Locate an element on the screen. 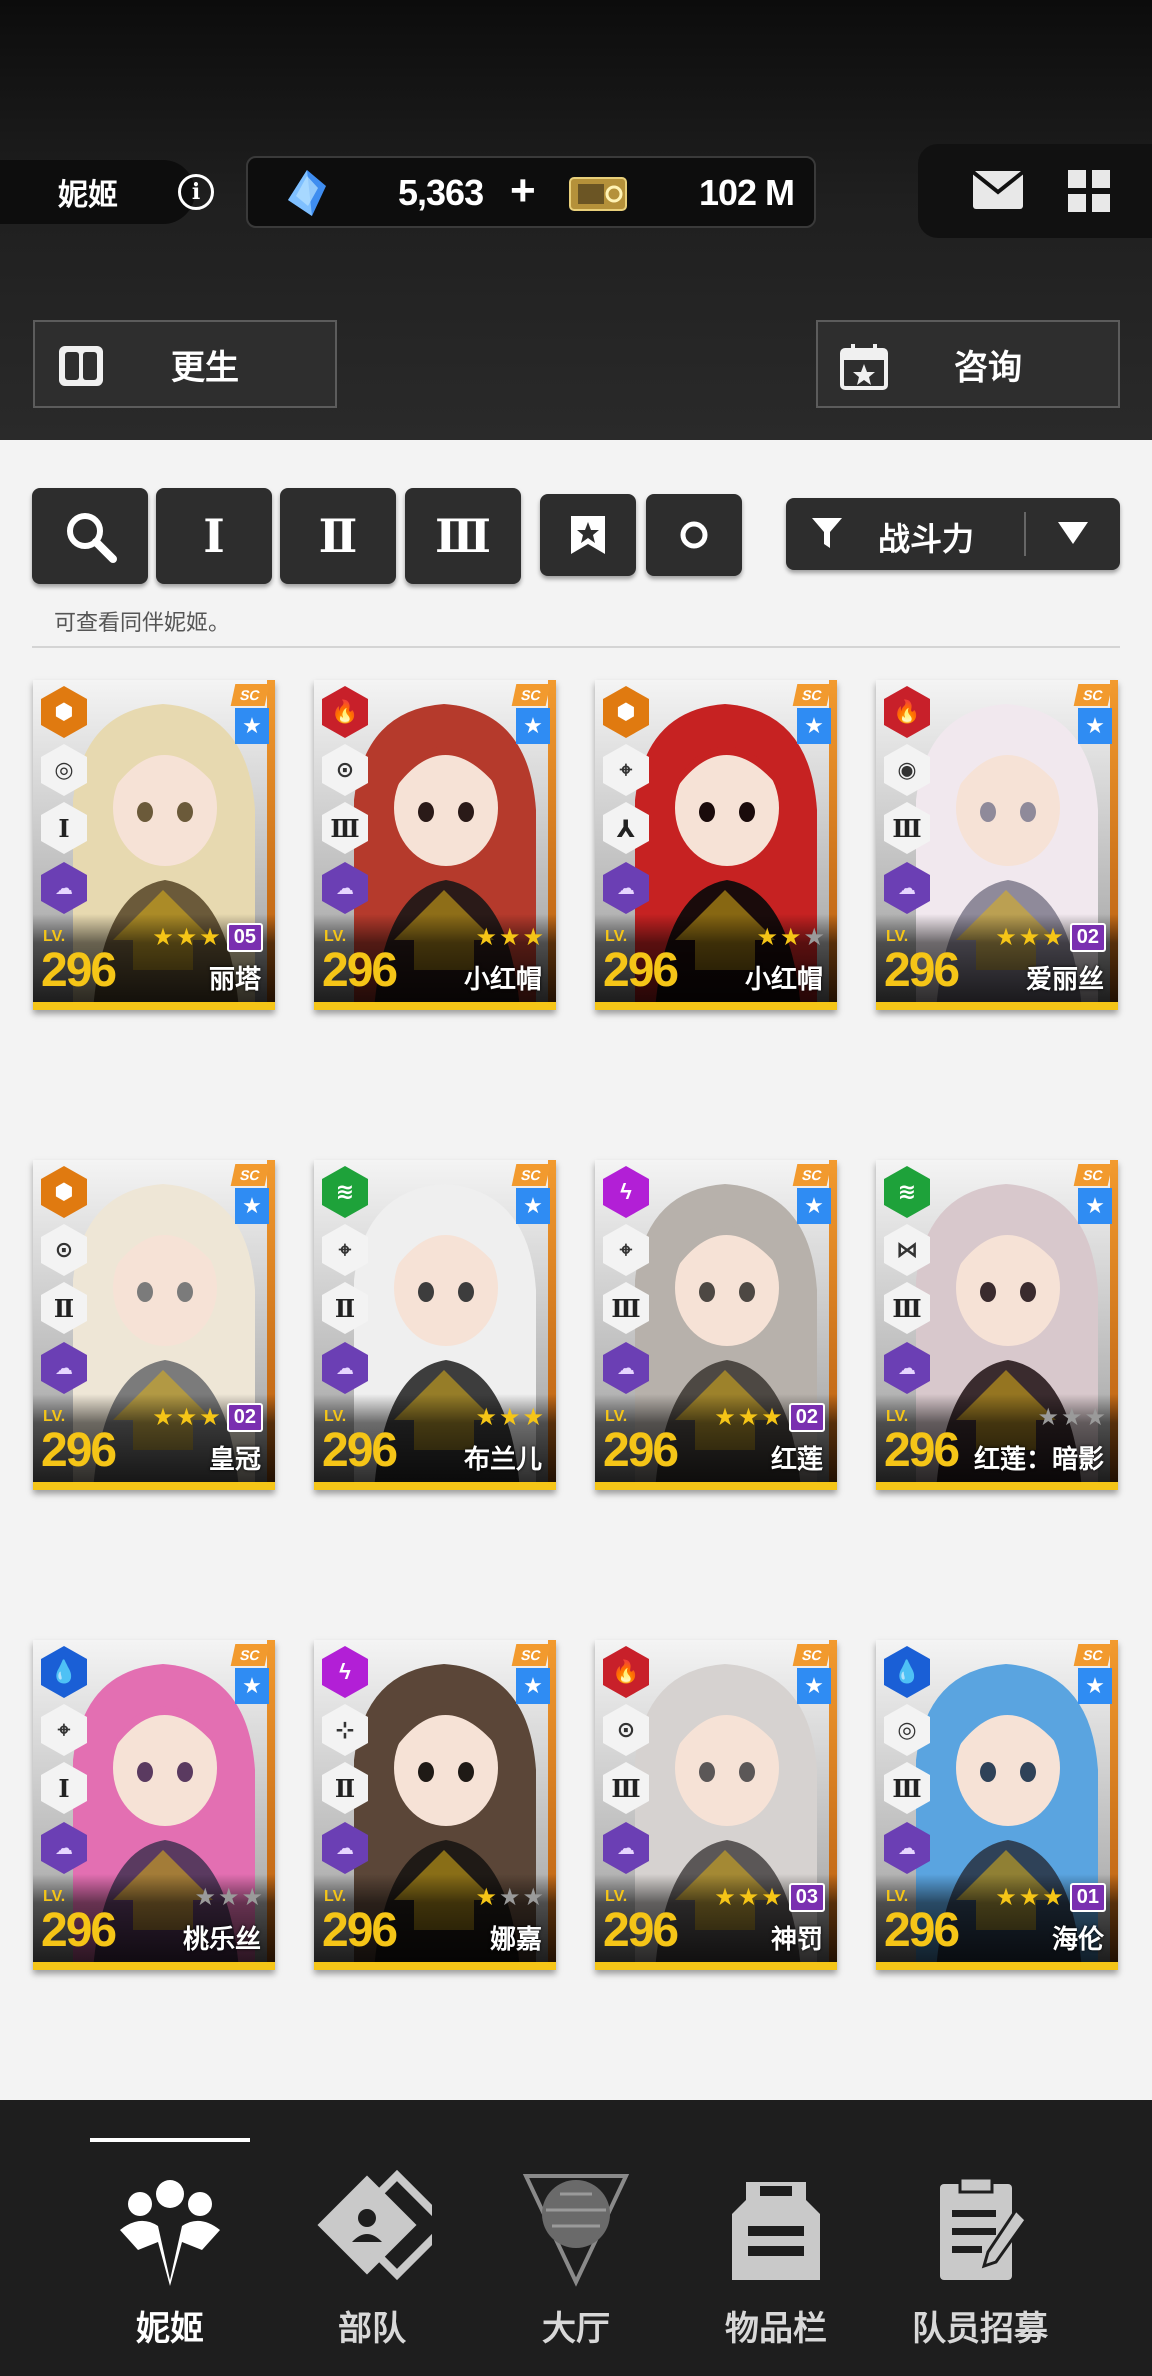  nav-recruit: 队员招募 is located at coordinates (980, 2244).